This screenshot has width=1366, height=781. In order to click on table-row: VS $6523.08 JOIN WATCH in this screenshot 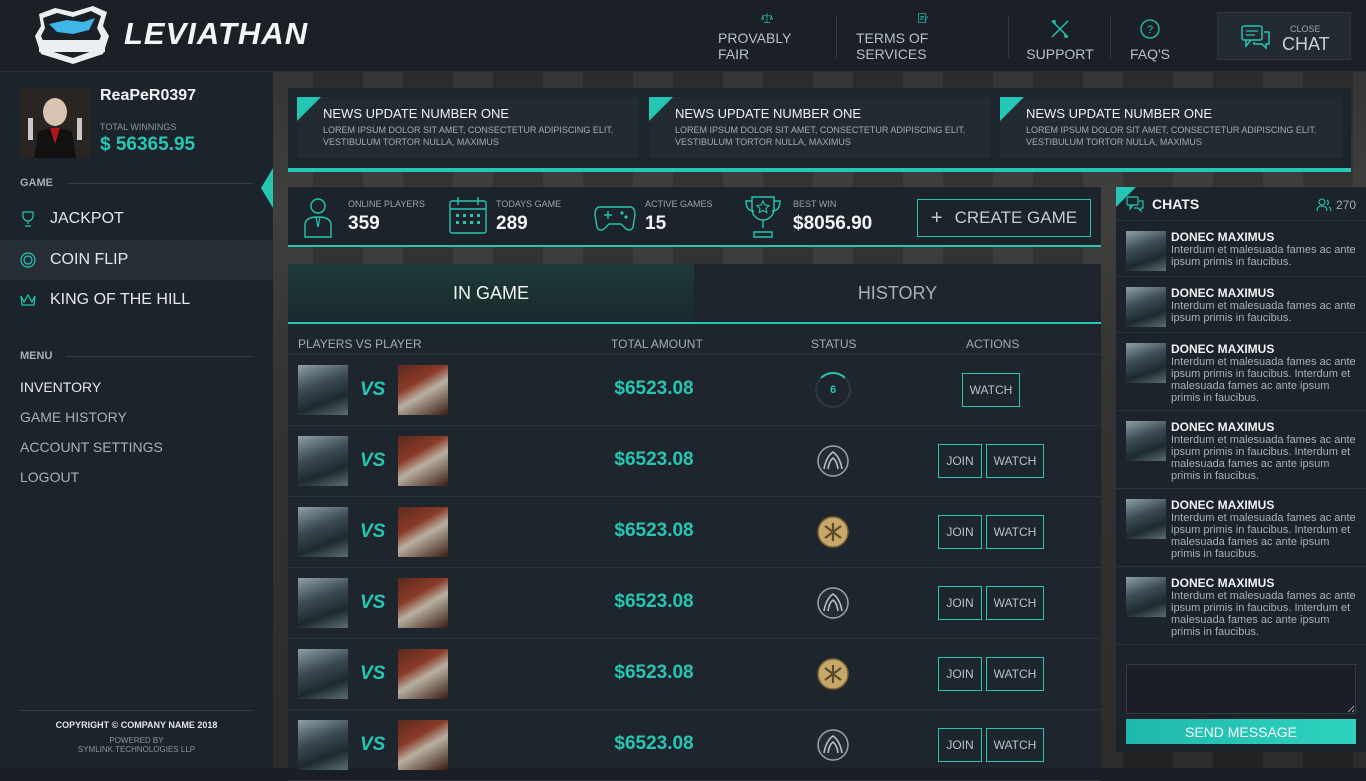, I will do `click(694, 532)`.